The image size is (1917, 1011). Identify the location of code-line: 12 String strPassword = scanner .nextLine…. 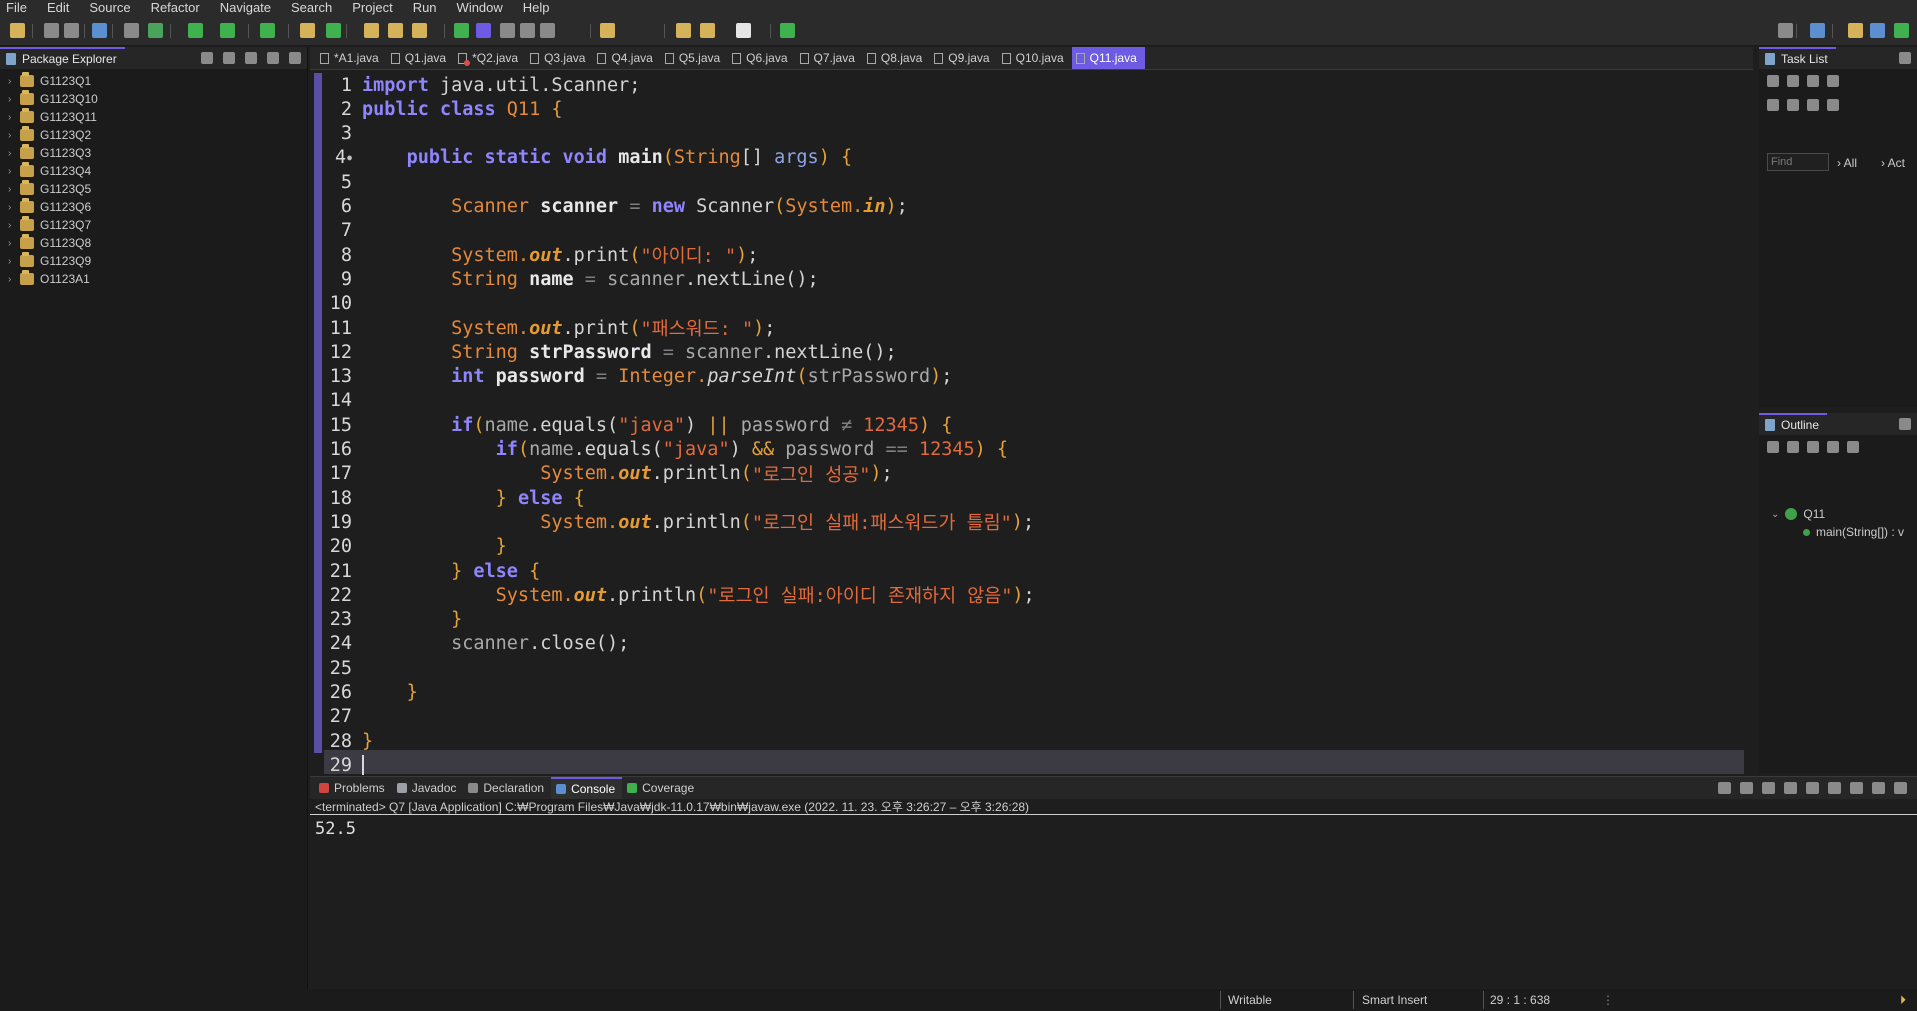
(610, 352).